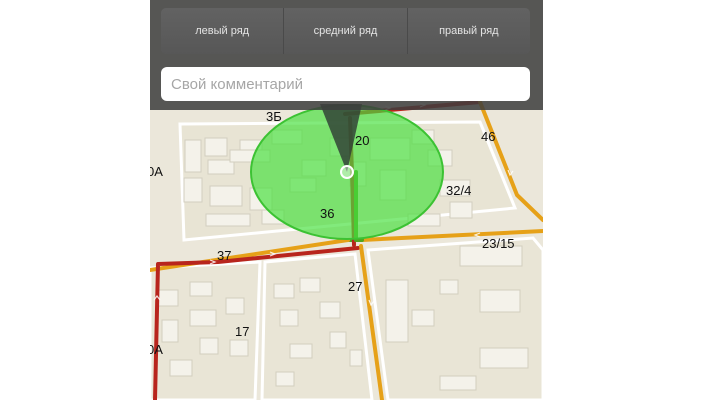 The width and height of the screenshot is (712, 400). I want to click on house-number-label: 17, so click(242, 331).